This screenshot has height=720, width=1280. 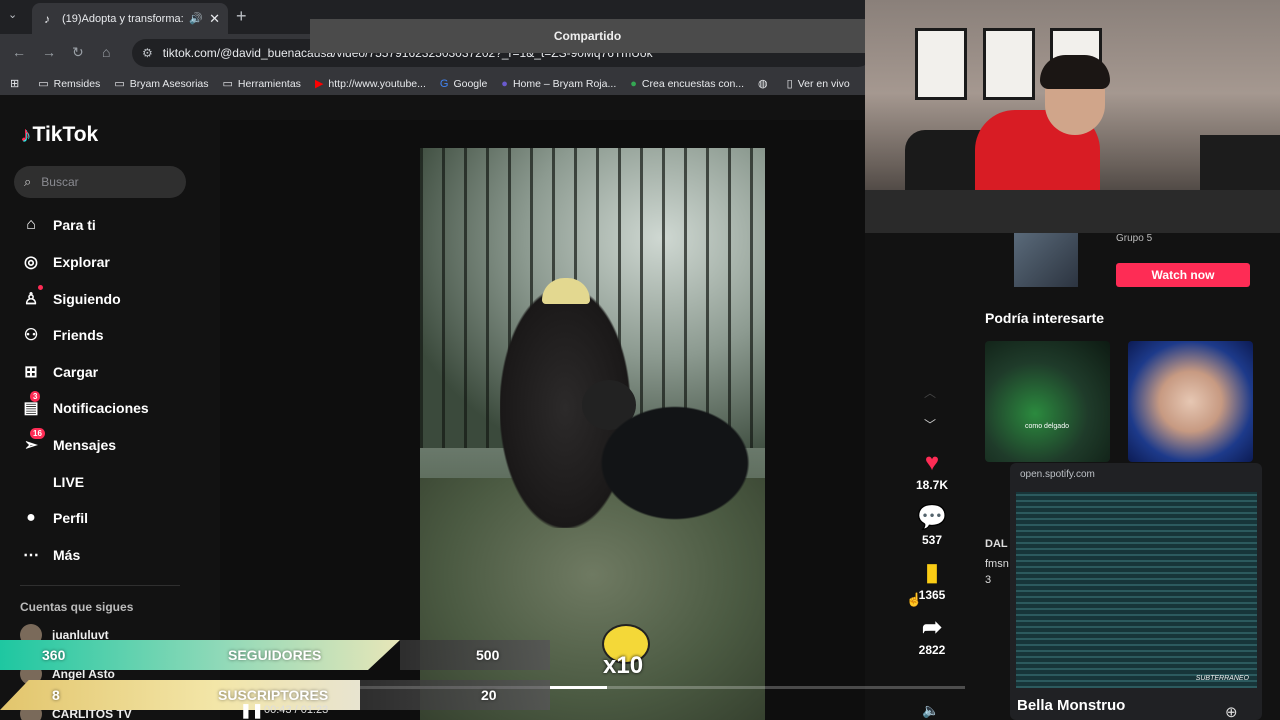 What do you see at coordinates (261, 84) in the screenshot?
I see `bookmark-item: ▭ Herramientas` at bounding box center [261, 84].